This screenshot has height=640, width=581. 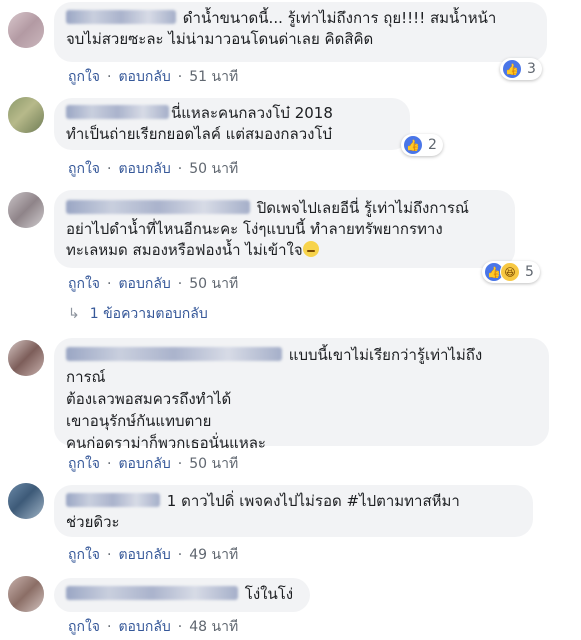 What do you see at coordinates (74, 314) in the screenshot?
I see `reply-arrow-icon: ↳` at bounding box center [74, 314].